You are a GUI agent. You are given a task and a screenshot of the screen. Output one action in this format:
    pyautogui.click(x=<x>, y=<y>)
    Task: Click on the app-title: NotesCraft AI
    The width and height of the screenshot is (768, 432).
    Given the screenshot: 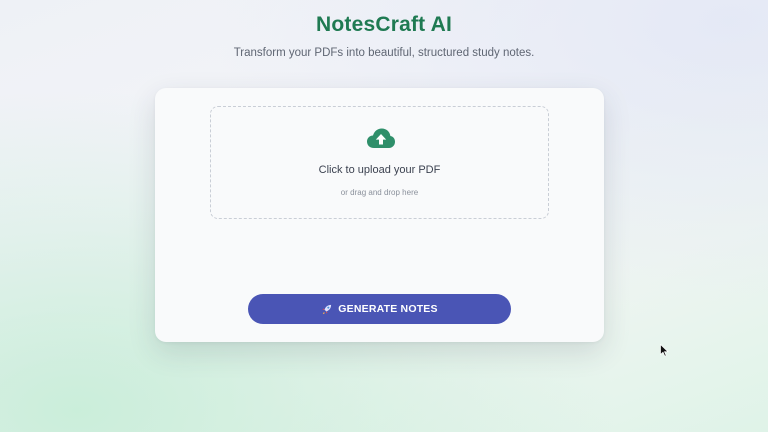 What is the action you would take?
    pyautogui.click(x=383, y=24)
    